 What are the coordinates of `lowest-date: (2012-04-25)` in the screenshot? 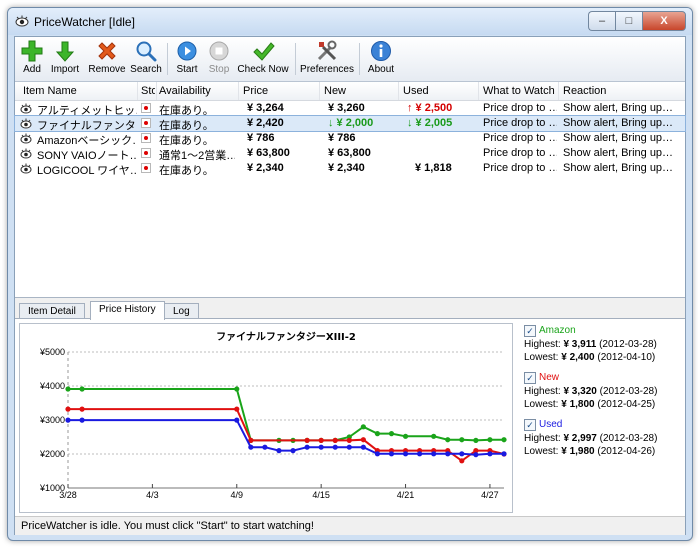 It's located at (626, 404).